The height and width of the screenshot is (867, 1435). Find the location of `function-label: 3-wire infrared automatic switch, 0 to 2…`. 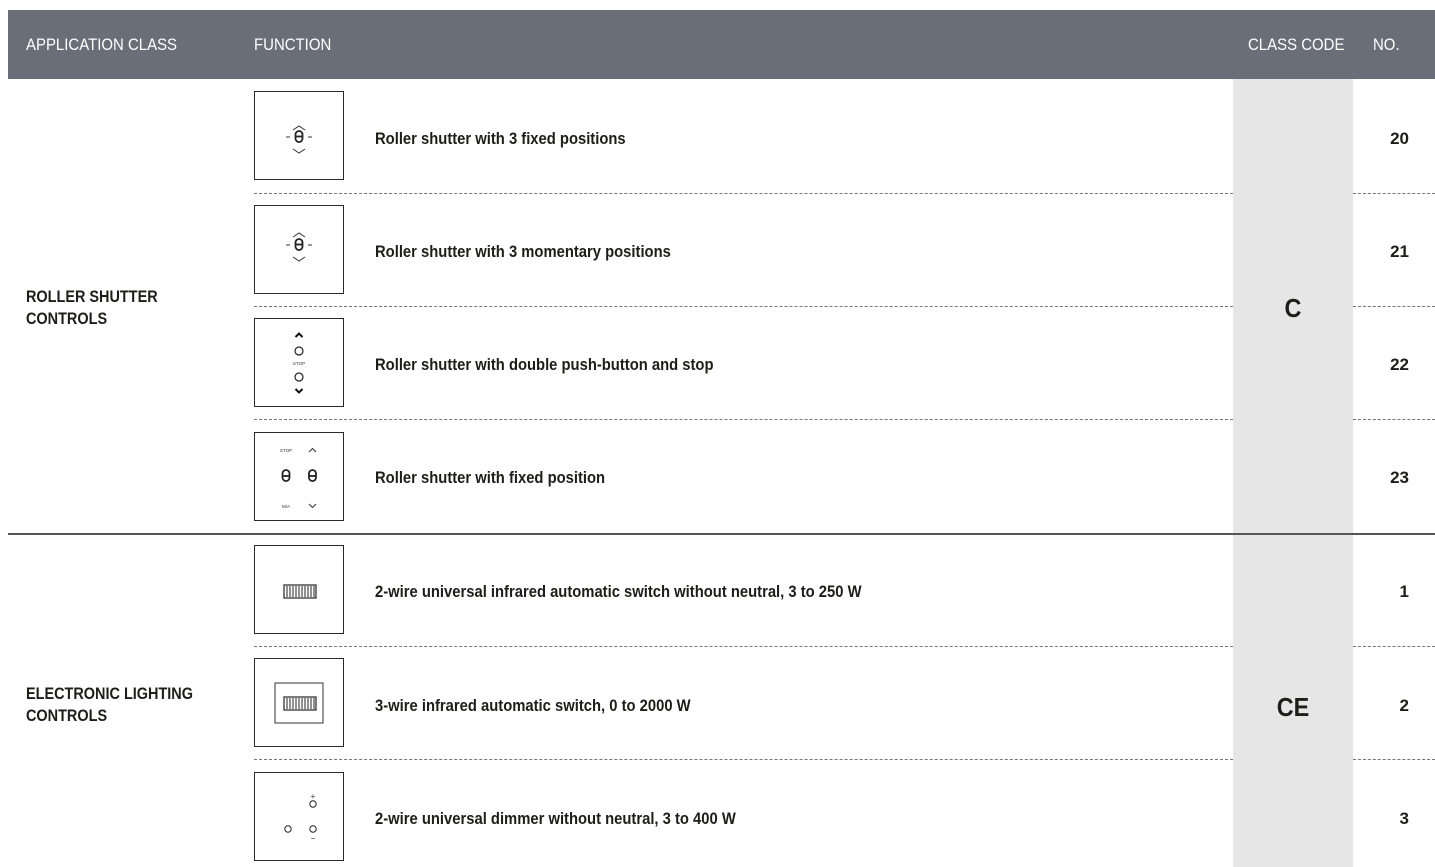

function-label: 3-wire infrared automatic switch, 0 to 2… is located at coordinates (533, 705).